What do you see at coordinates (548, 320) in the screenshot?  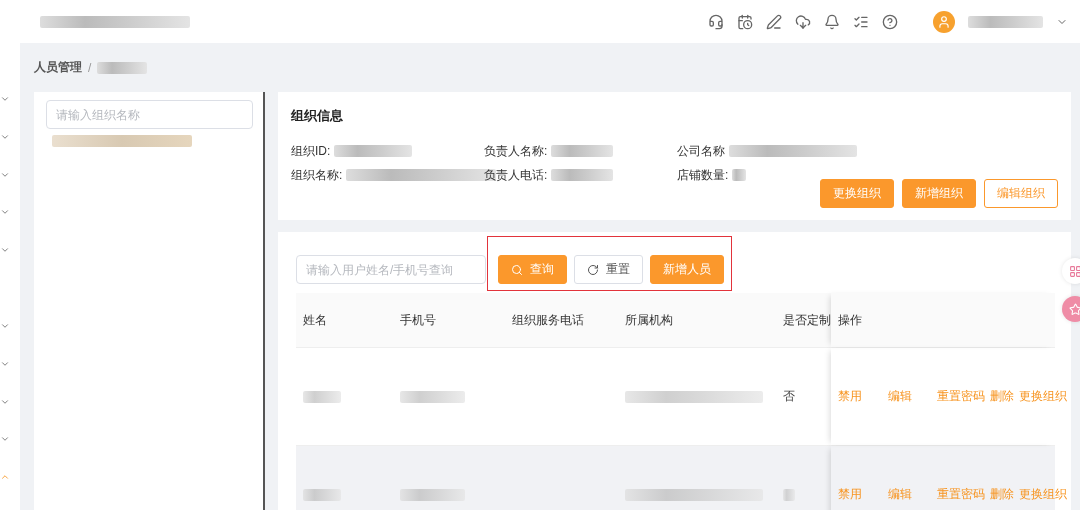 I see `column-header: 组织服务电话` at bounding box center [548, 320].